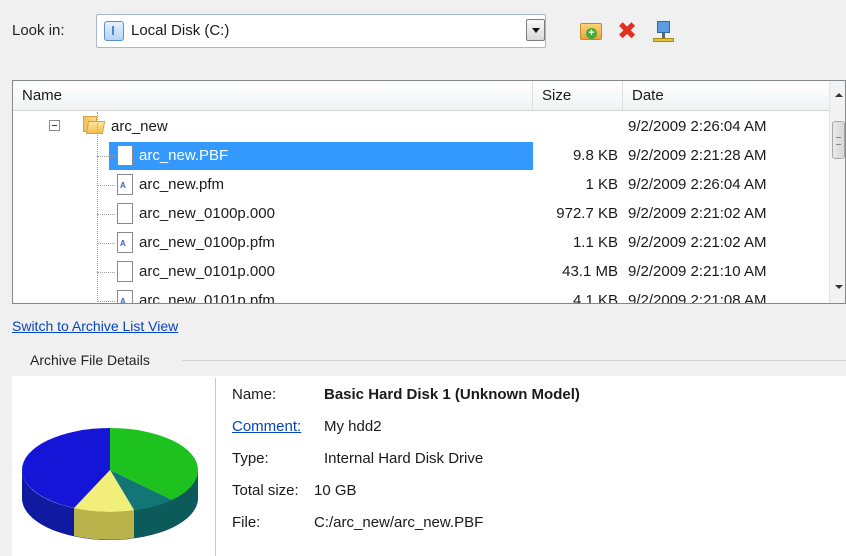 The height and width of the screenshot is (556, 846). Describe the element at coordinates (726, 96) in the screenshot. I see `column-date: Date` at that location.